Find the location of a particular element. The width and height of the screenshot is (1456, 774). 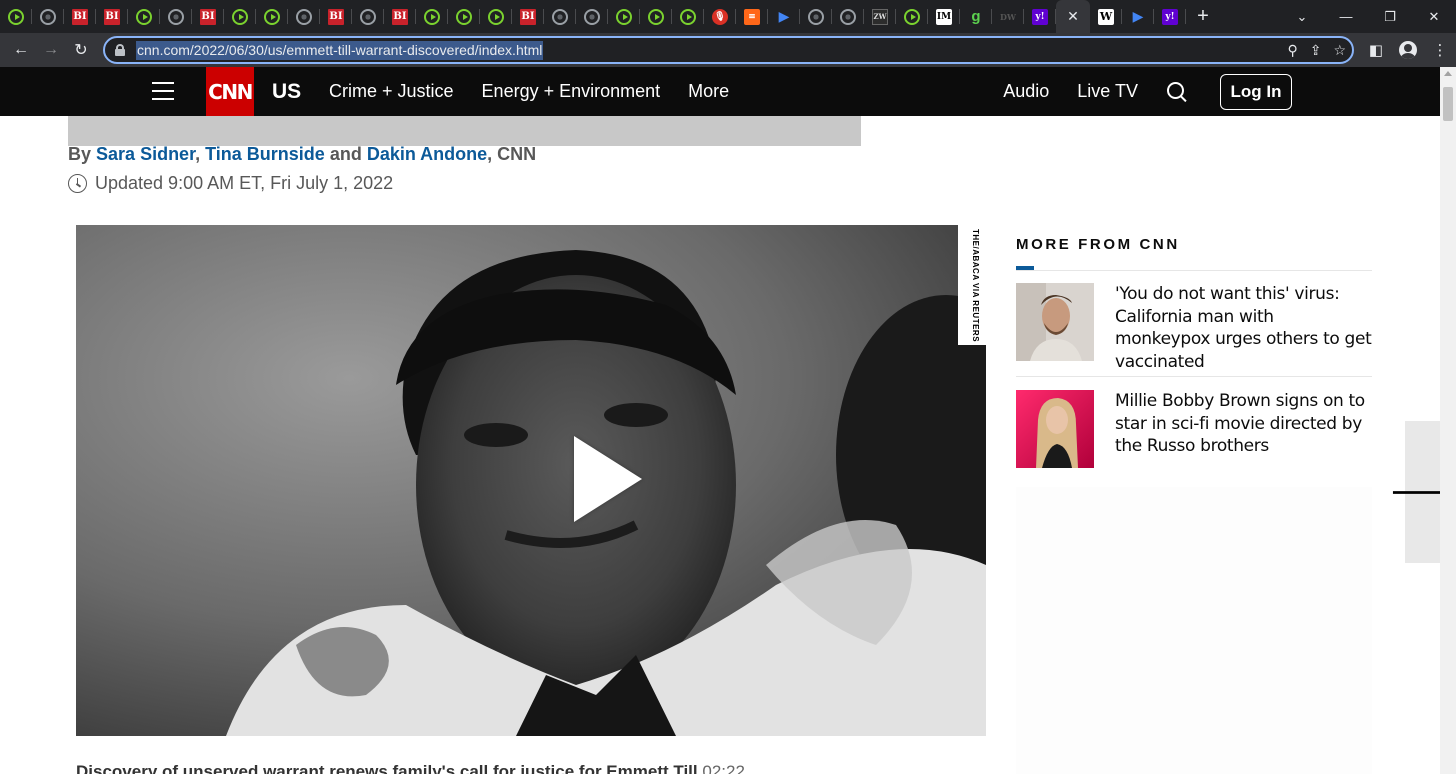

zoom-icon: ⚲ is located at coordinates (1292, 50).